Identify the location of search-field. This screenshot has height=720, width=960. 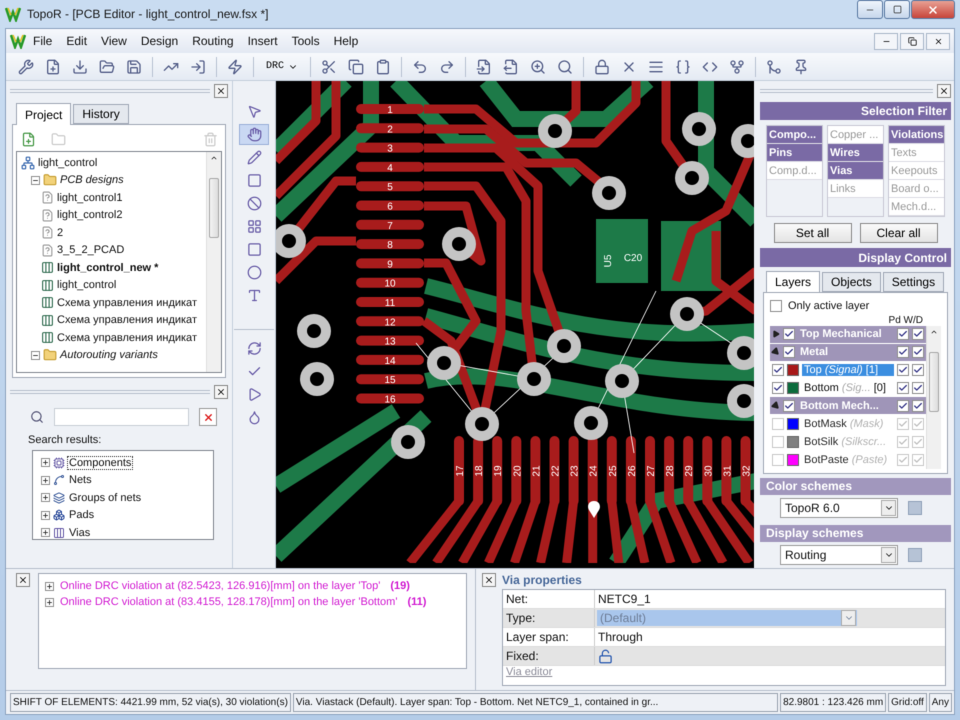
(121, 417).